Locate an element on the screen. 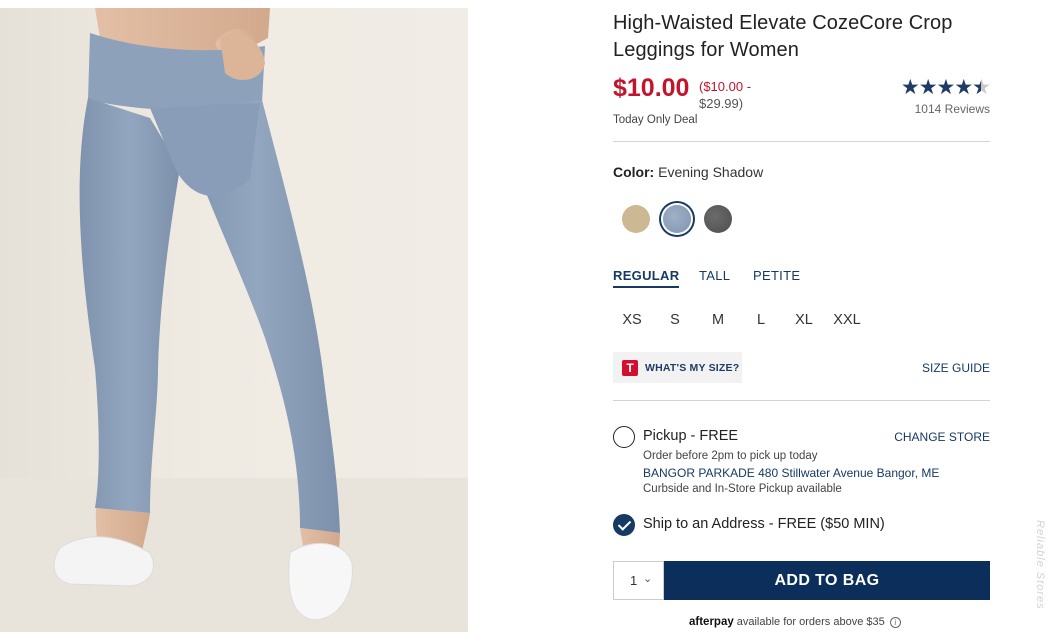 The width and height of the screenshot is (1050, 643). quantity-value: 1 is located at coordinates (634, 580).